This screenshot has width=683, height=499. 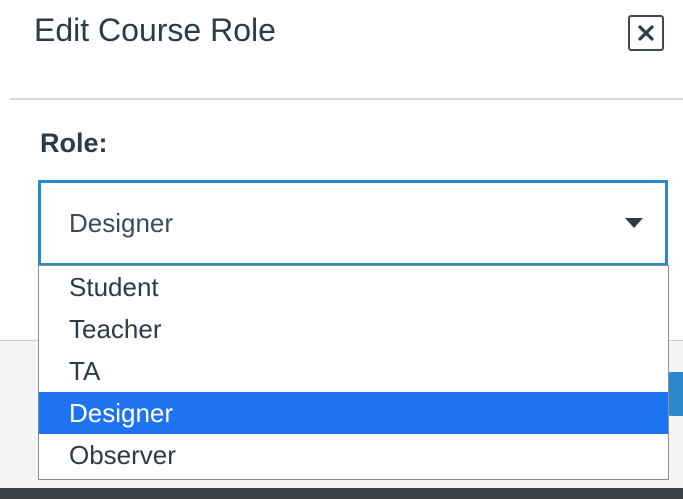 I want to click on footer-primary-button, so click(x=675, y=394).